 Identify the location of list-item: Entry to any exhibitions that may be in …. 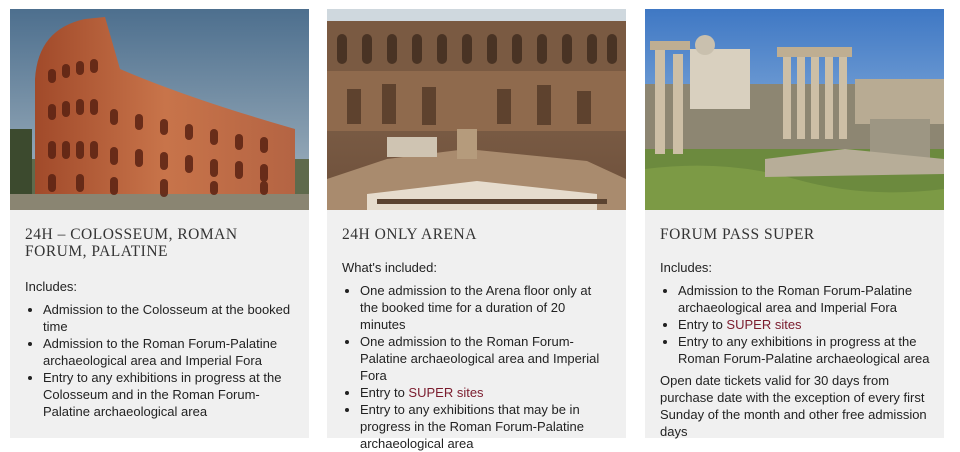
(486, 426).